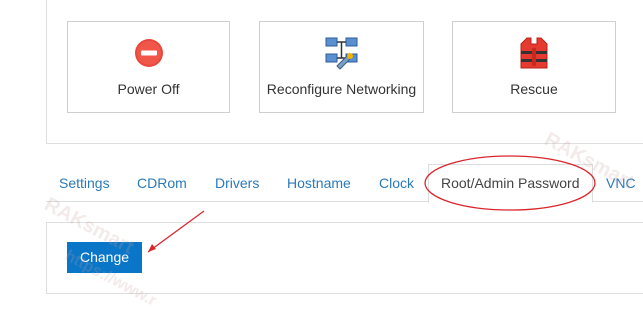 This screenshot has width=643, height=309. I want to click on tab-hostname: Hostname, so click(319, 183).